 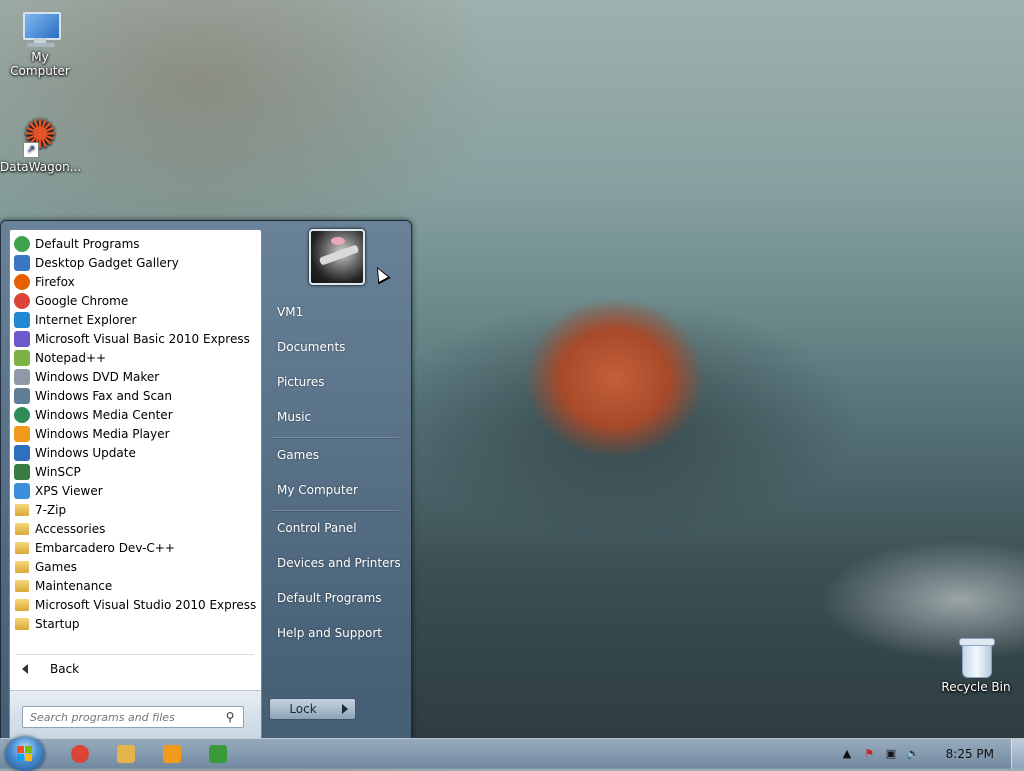 What do you see at coordinates (303, 709) in the screenshot?
I see `lock-button: Lock` at bounding box center [303, 709].